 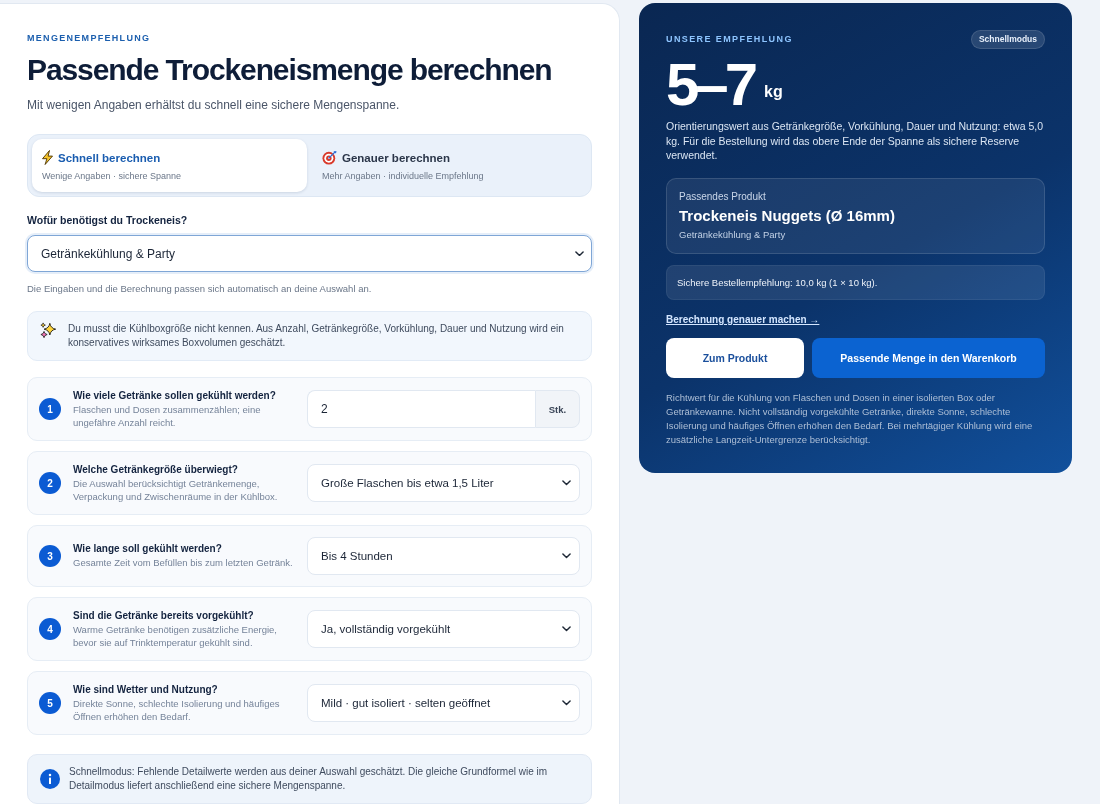 I want to click on notice-text: Du musst die Kühlboxgröße nicht kennen. Aus Anzahl, Getränkegröße, Vorkühlung, Dauer und Nutzung wird ein konservatives wirksames Boxvolumen geschätzt., so click(x=316, y=336).